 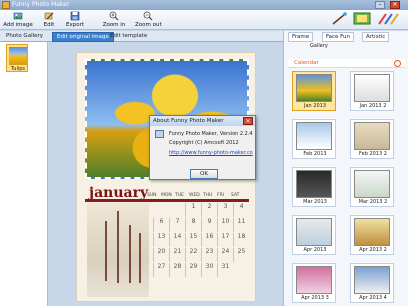 I want to click on template-label: Jan 2013, so click(x=315, y=106).